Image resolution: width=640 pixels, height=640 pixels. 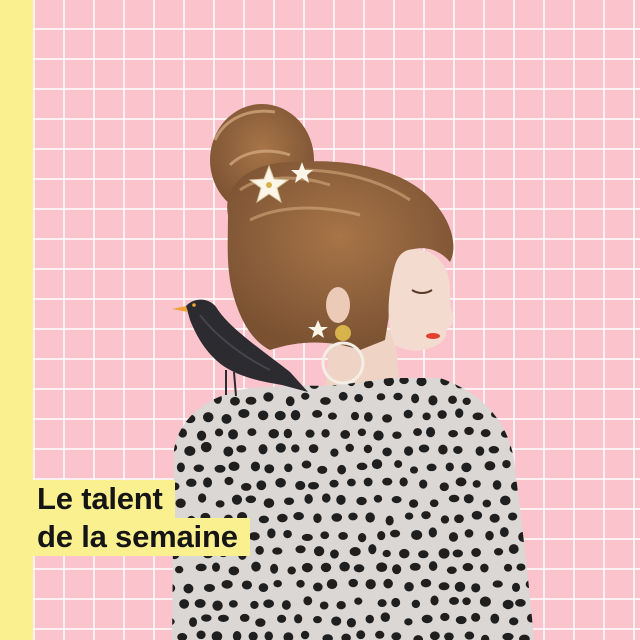 What do you see at coordinates (433, 336) in the screenshot?
I see `lips` at bounding box center [433, 336].